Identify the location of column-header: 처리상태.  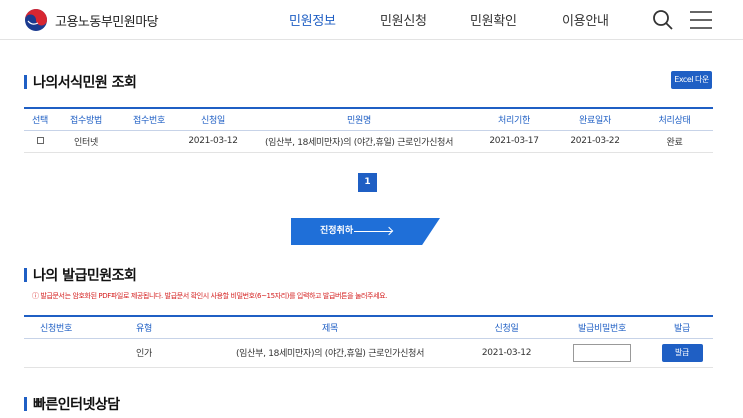
(674, 119).